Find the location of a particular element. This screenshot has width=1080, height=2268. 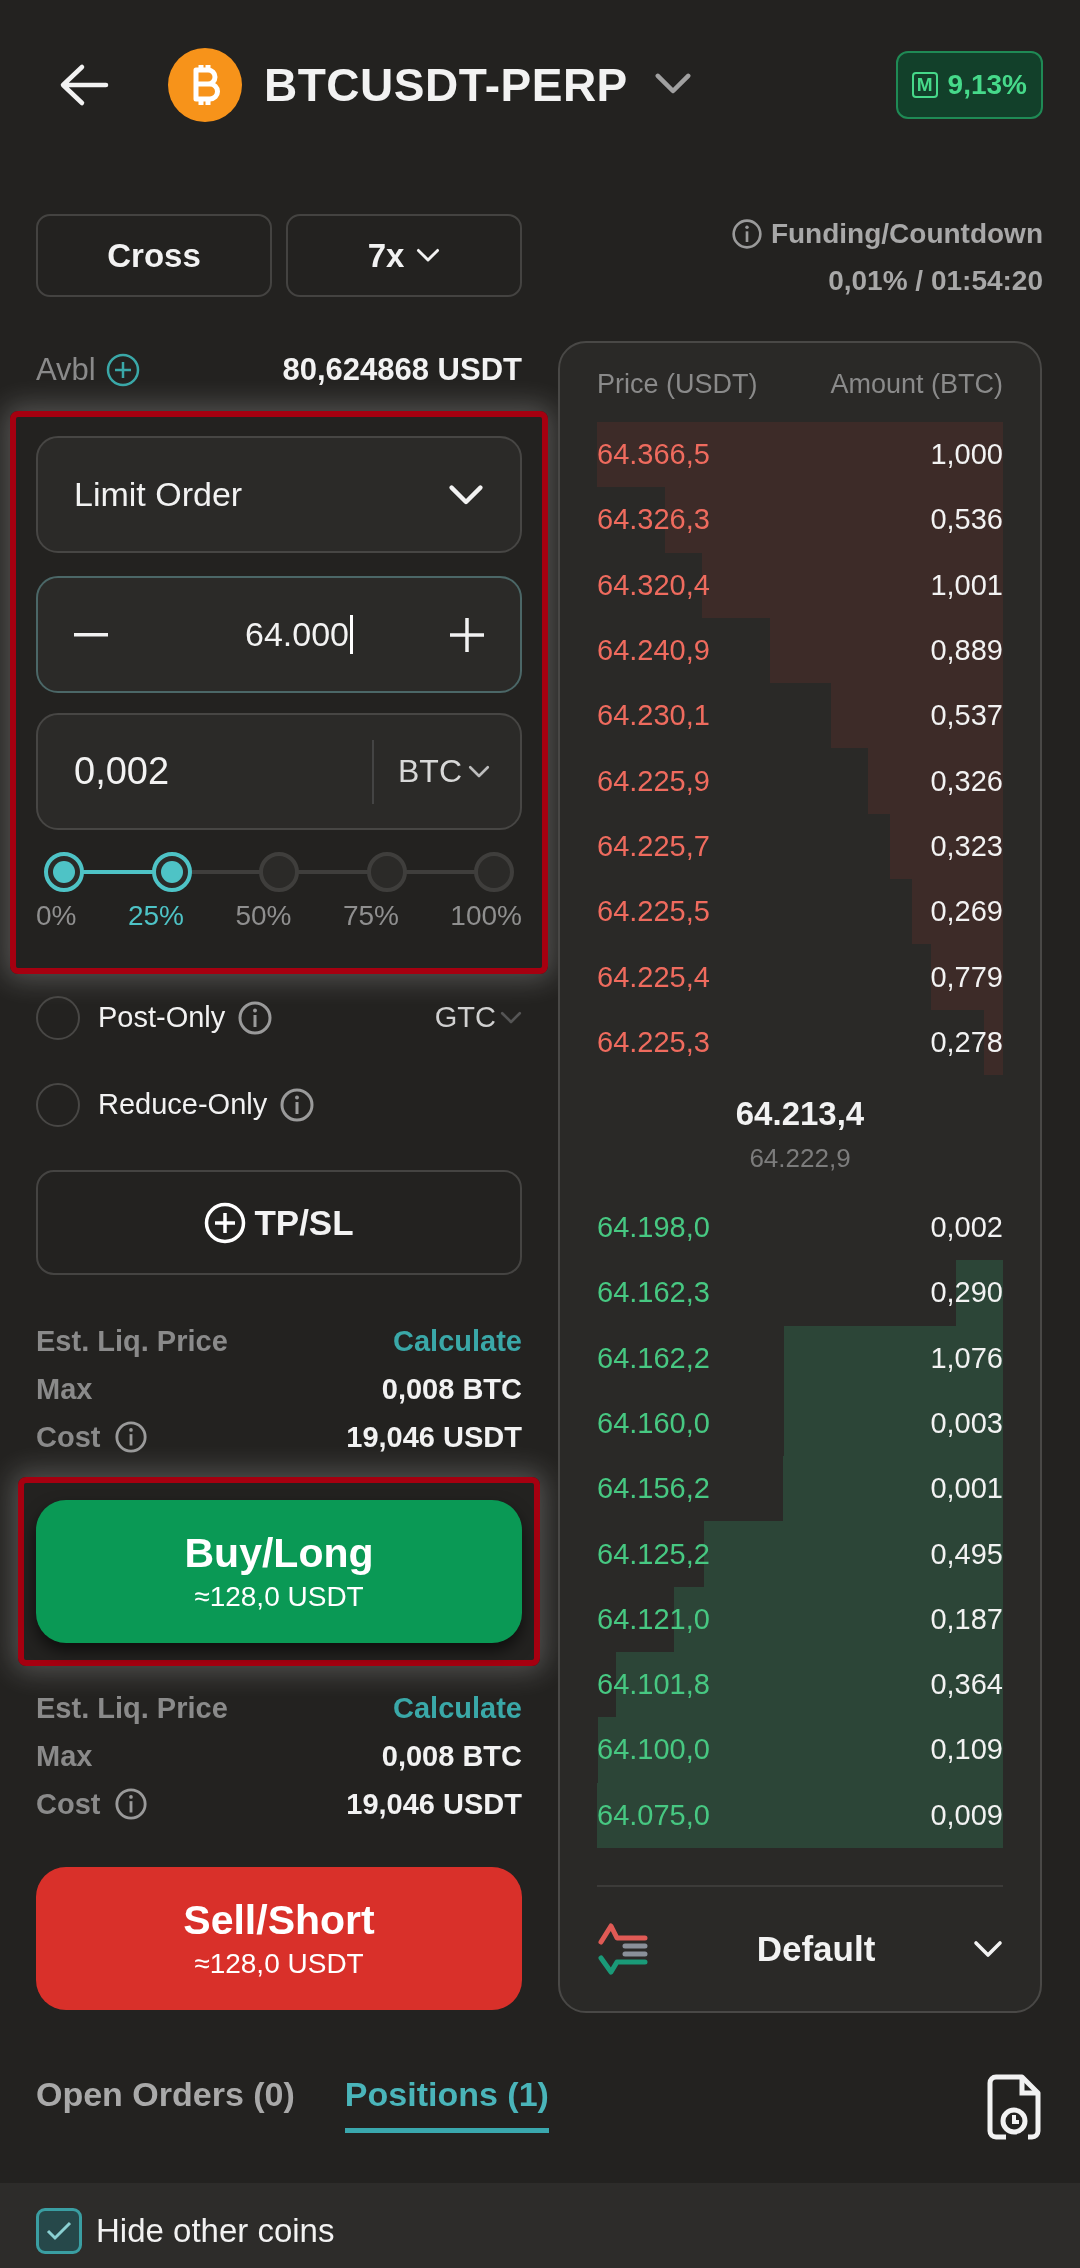

price-cell: 64.240,9 is located at coordinates (653, 651).